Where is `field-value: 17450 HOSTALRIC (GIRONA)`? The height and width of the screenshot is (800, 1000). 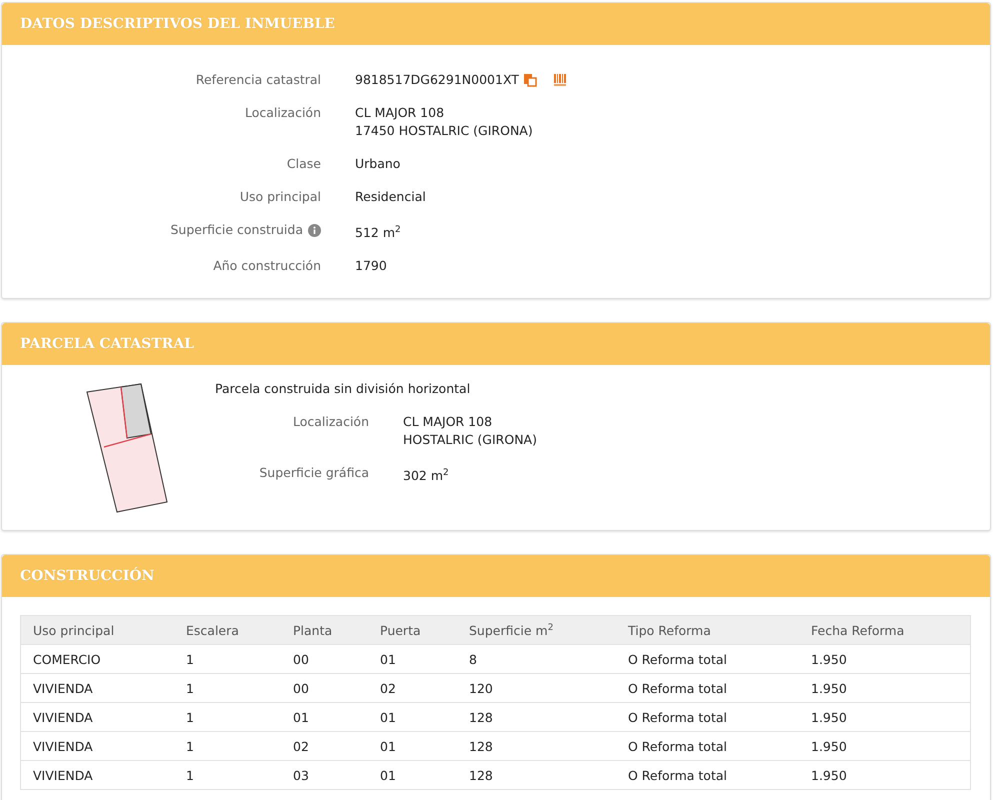 field-value: 17450 HOSTALRIC (GIRONA) is located at coordinates (444, 131).